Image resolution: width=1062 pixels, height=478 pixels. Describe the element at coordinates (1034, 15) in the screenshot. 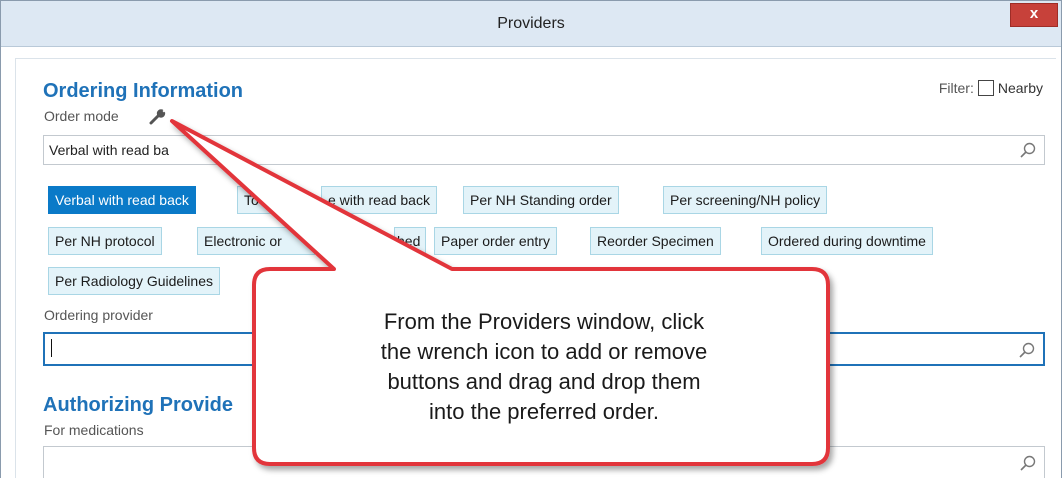

I see `close-button: x` at that location.